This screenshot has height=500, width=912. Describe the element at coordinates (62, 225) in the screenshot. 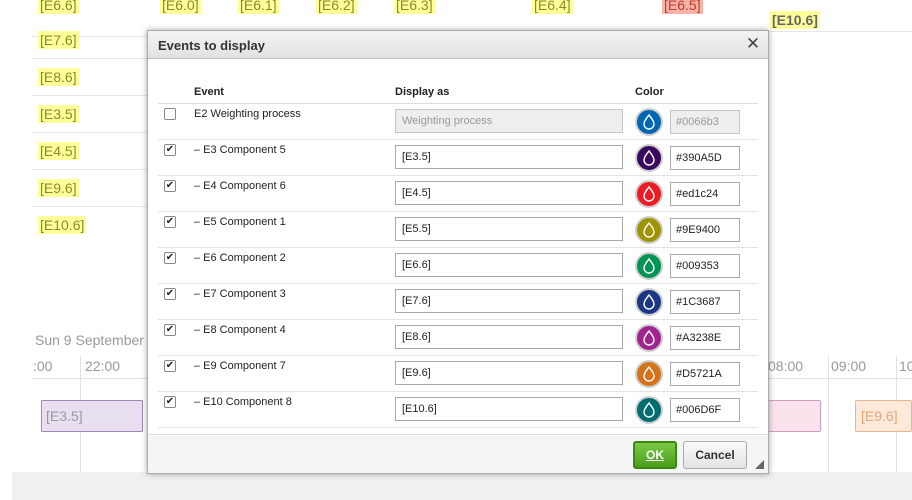

I see `event-tag: [E10.6]` at that location.